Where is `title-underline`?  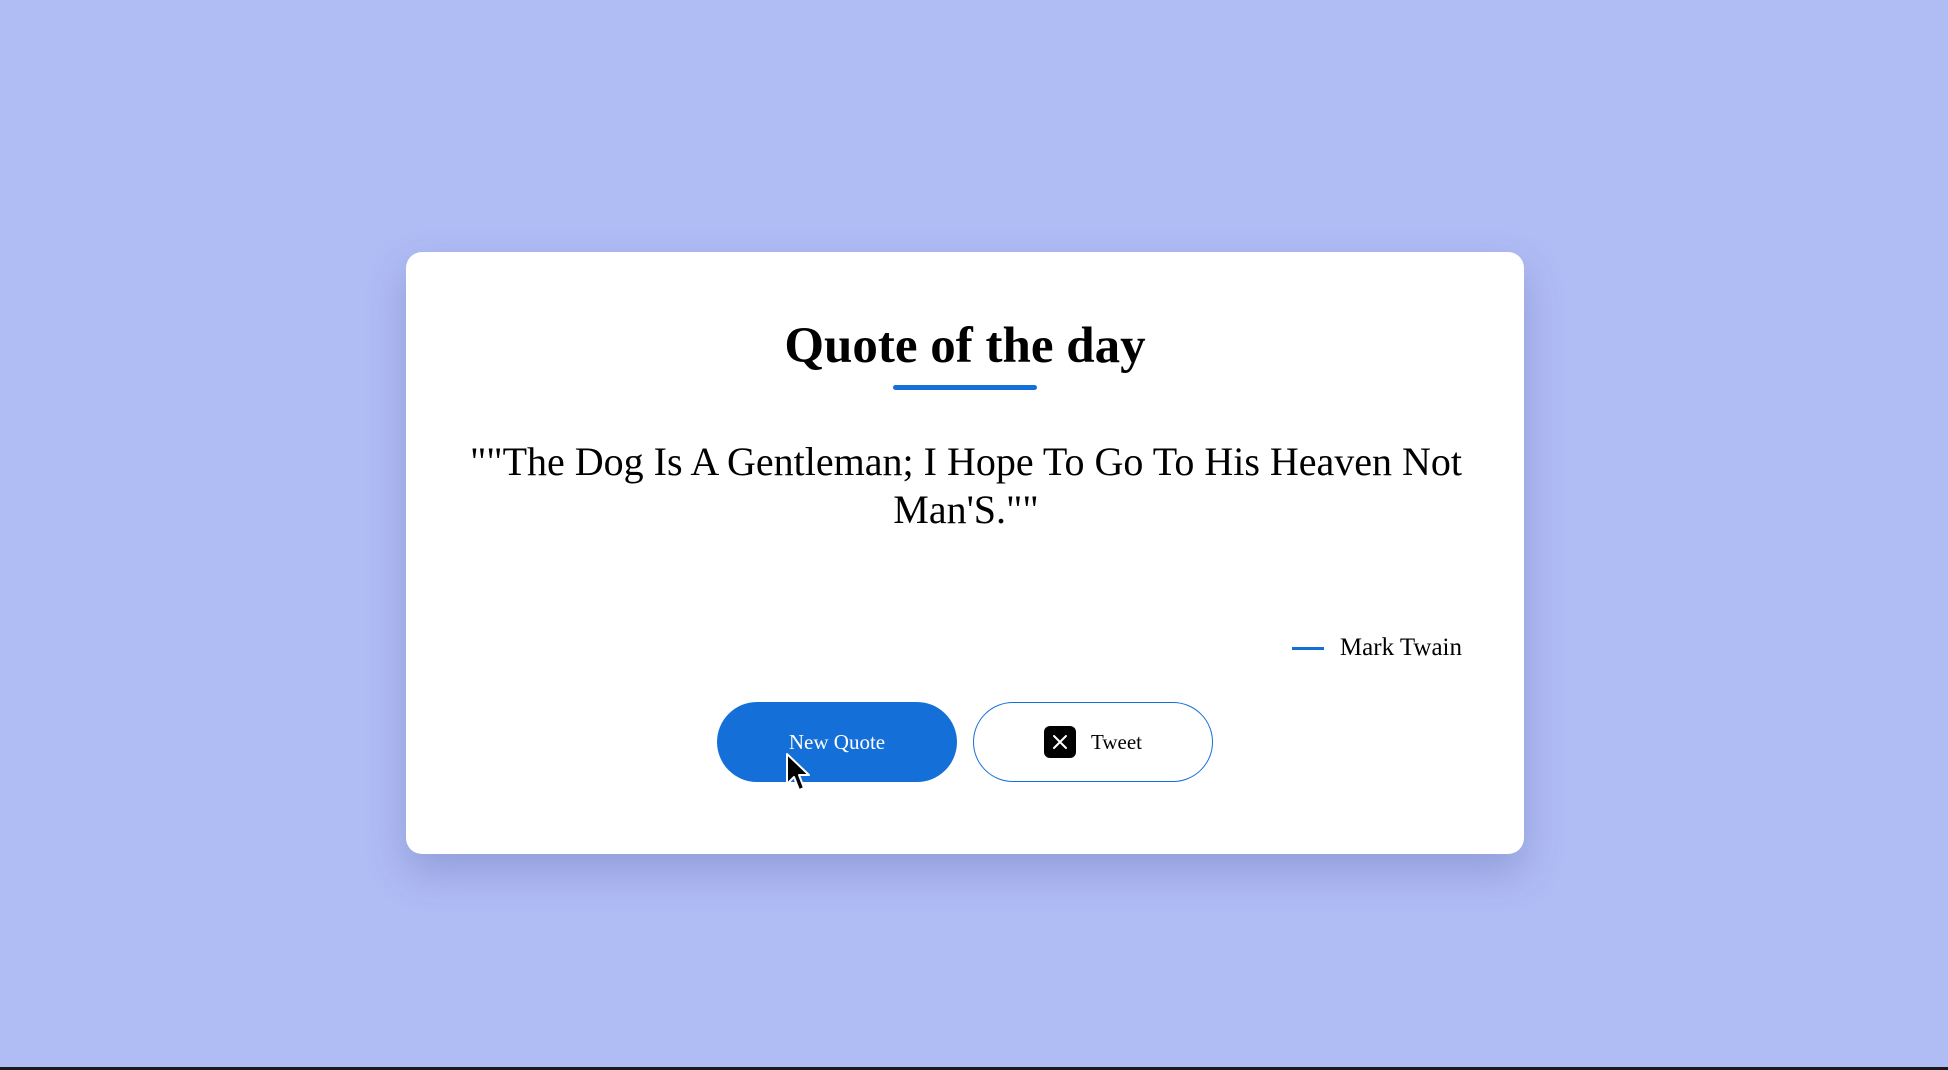 title-underline is located at coordinates (965, 387).